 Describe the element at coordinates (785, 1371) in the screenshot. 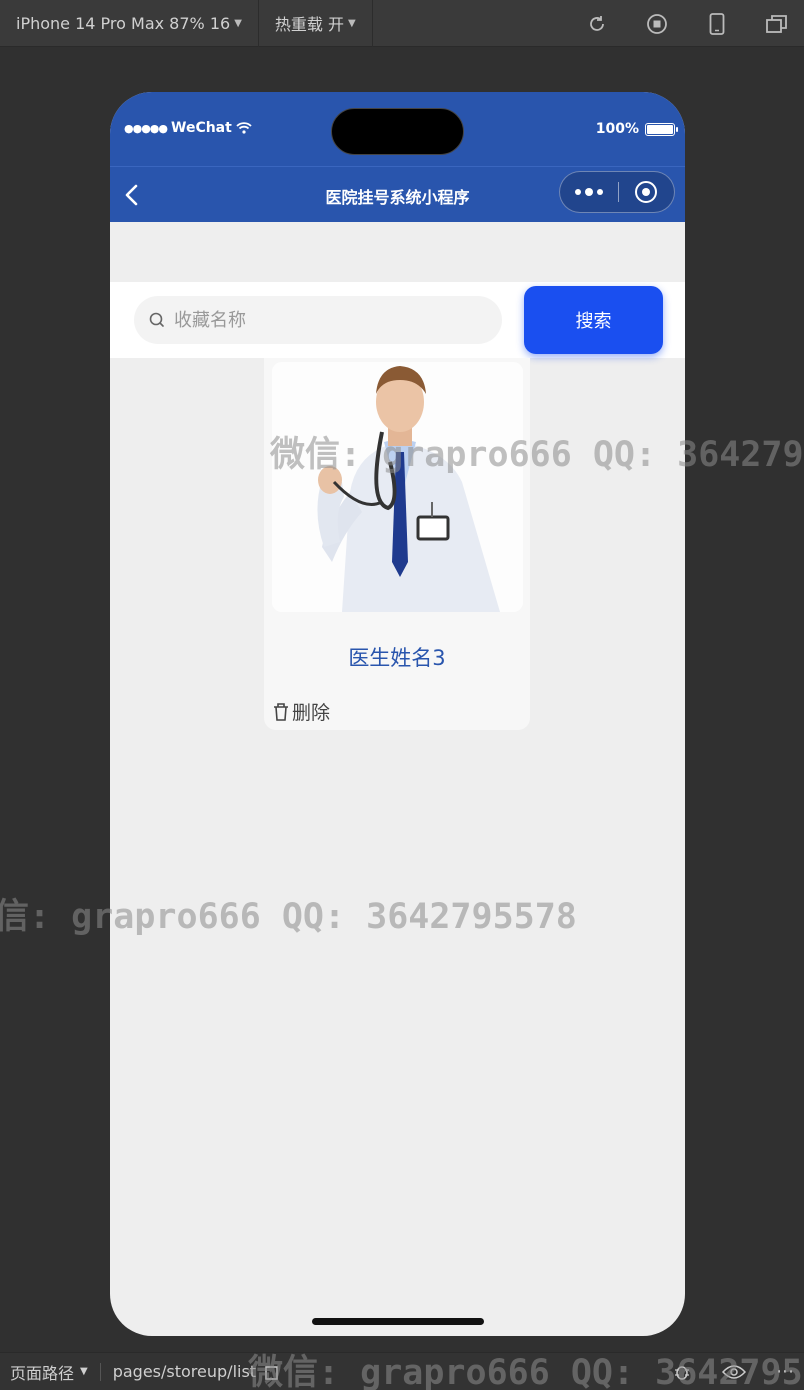

I see `more-icon: ⋯` at that location.